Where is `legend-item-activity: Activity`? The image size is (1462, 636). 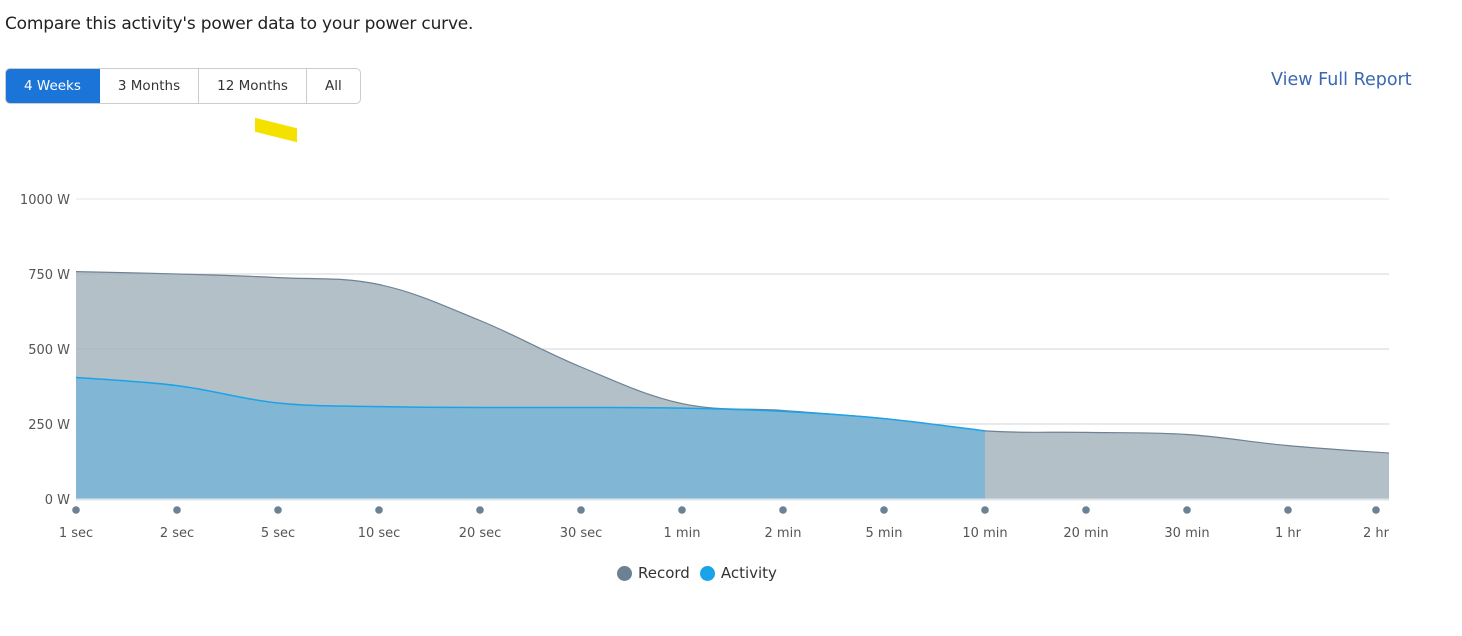 legend-item-activity: Activity is located at coordinates (738, 573).